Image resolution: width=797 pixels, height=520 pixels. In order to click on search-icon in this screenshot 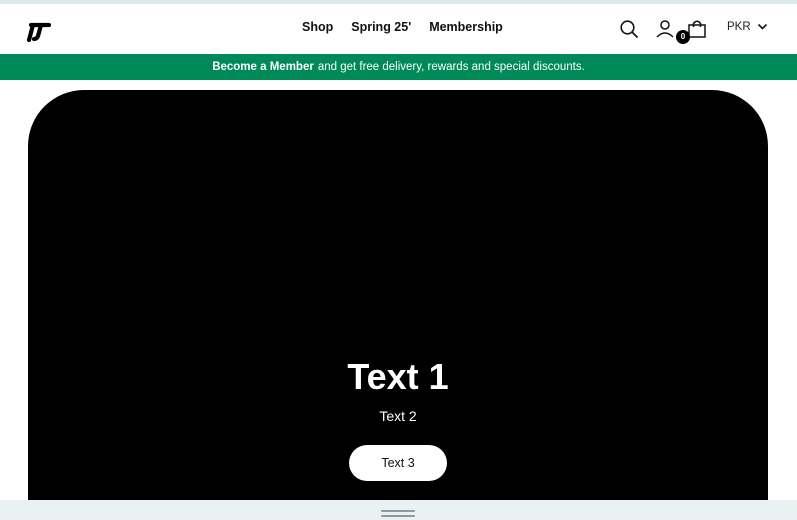, I will do `click(629, 29)`.